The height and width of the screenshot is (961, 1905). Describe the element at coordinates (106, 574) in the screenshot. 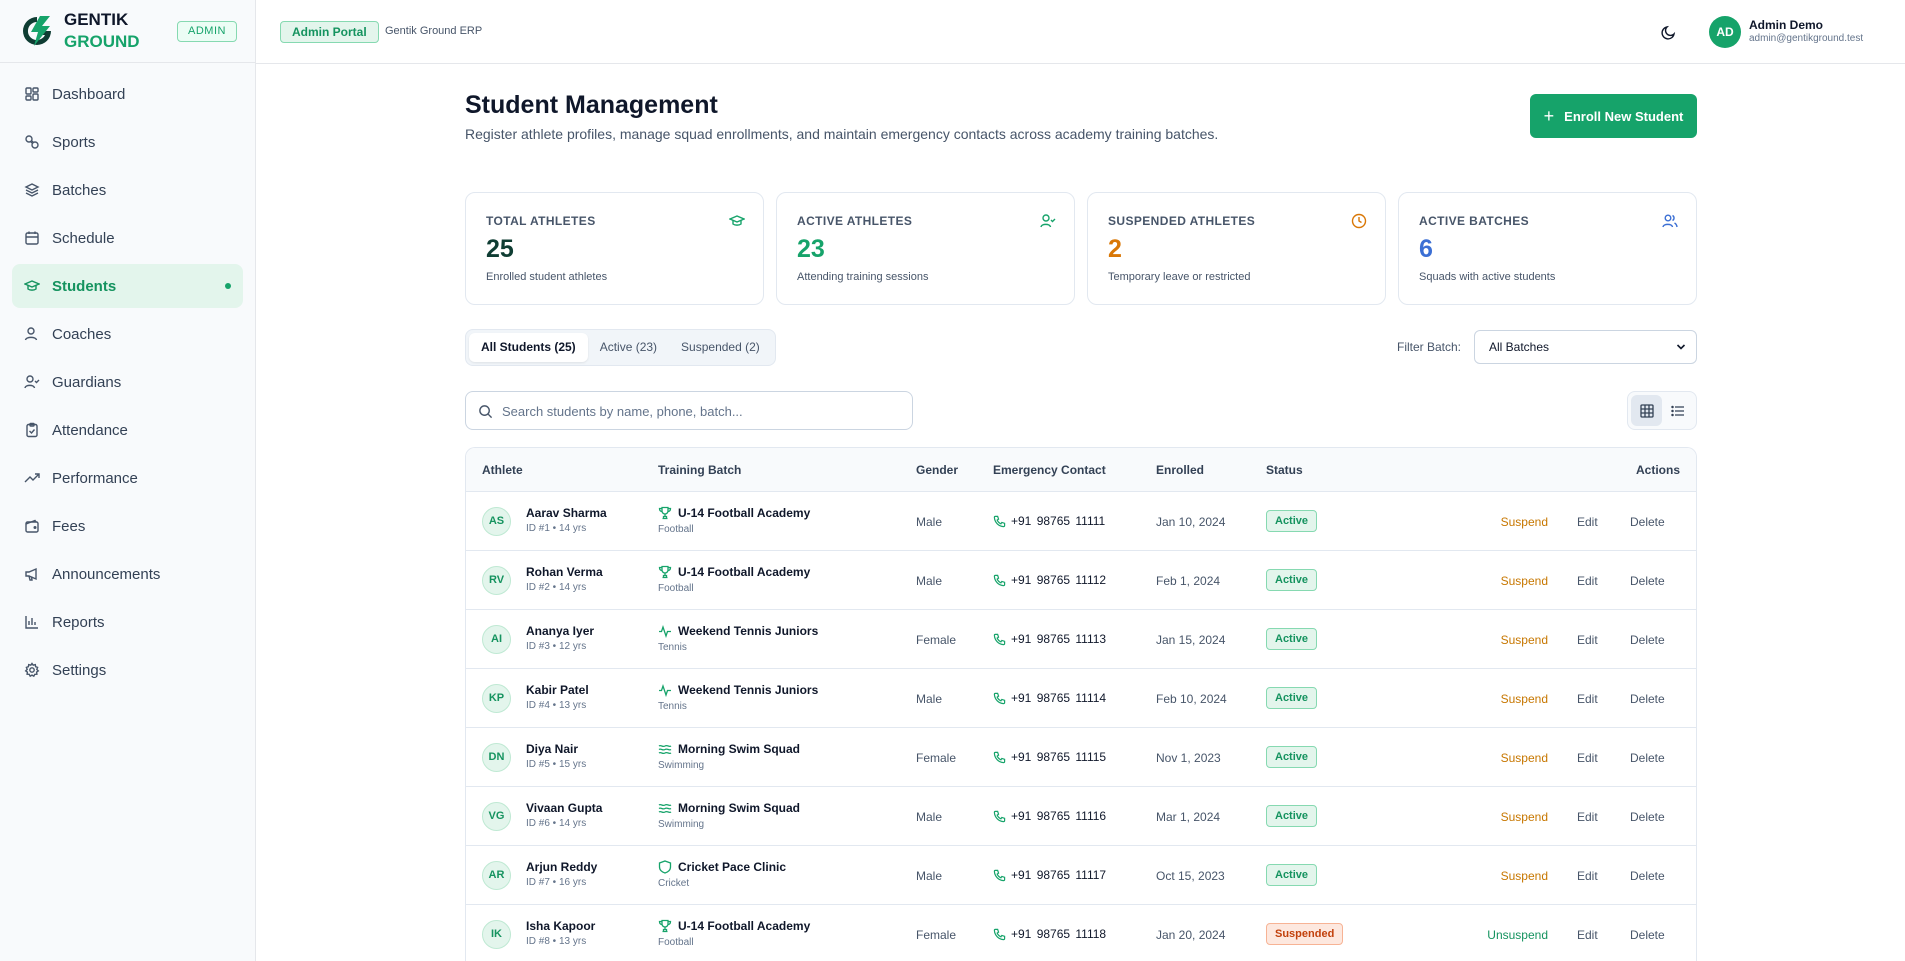

I see `sidebar-item-label: Announcements` at that location.